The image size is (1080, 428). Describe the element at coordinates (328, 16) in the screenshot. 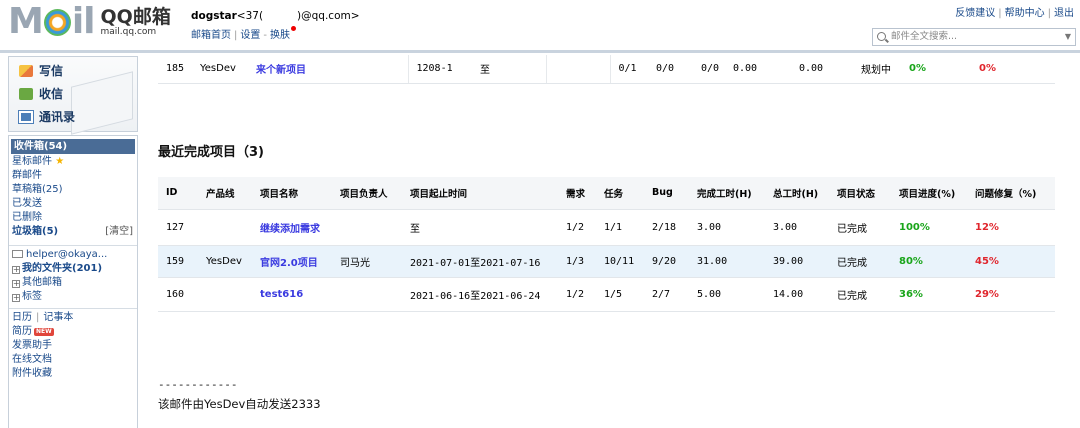

I see `user-email-suffix: )@qq.com>` at that location.